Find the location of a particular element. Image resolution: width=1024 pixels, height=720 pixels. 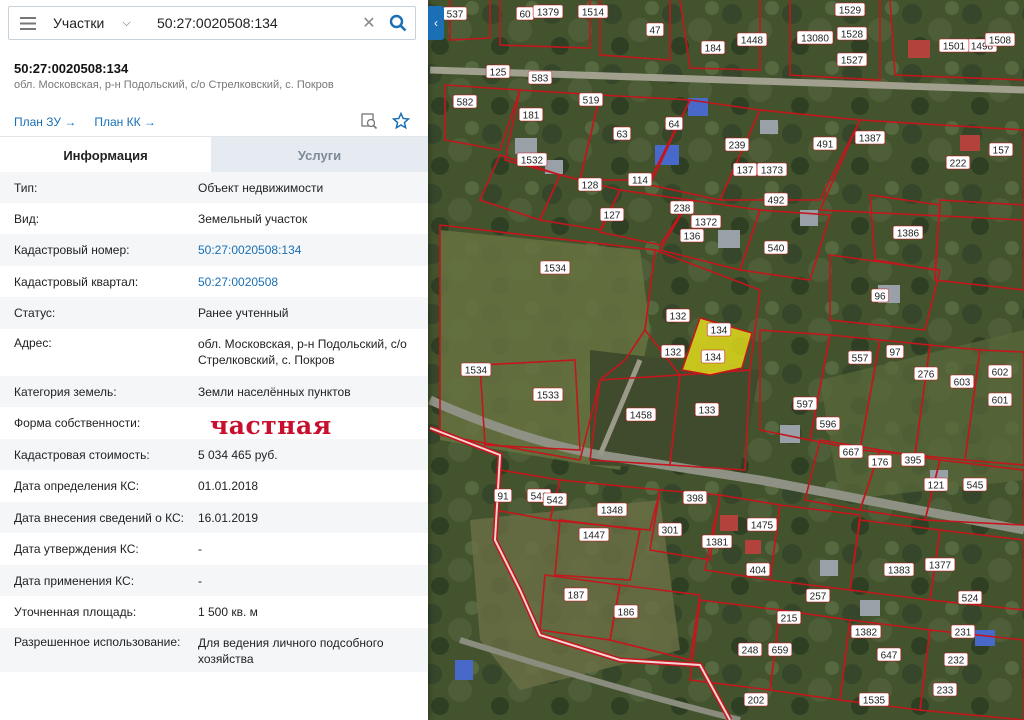

parcel-number-label: 537 is located at coordinates (455, 13).